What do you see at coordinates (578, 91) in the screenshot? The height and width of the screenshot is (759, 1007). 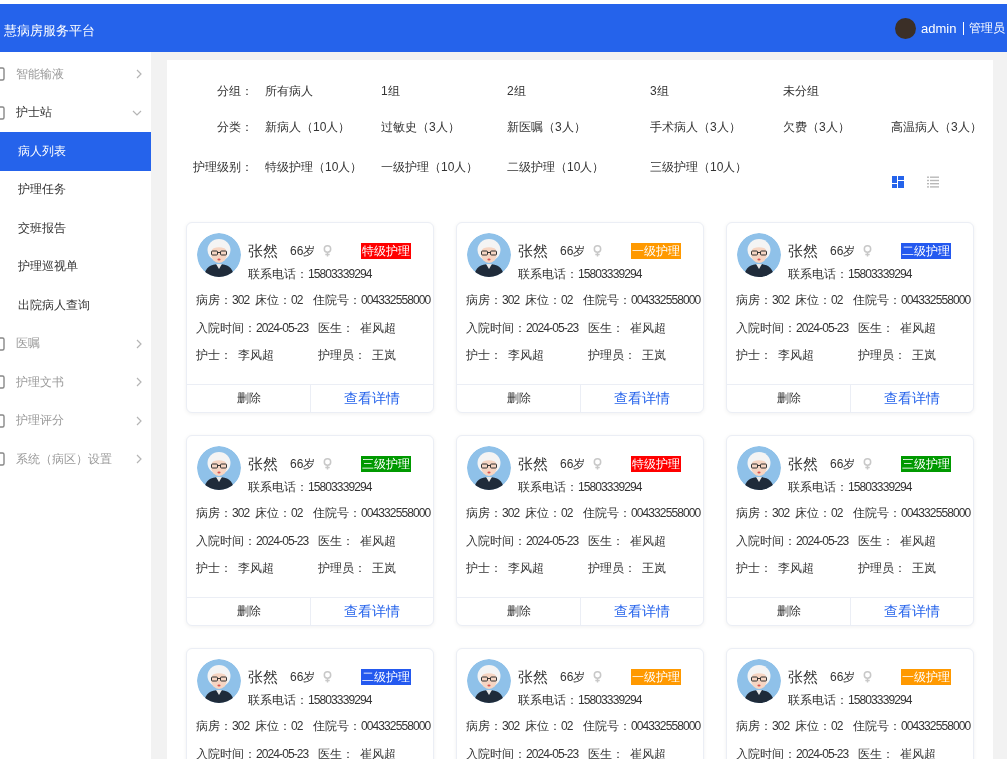 I see `filter-option: 2组` at bounding box center [578, 91].